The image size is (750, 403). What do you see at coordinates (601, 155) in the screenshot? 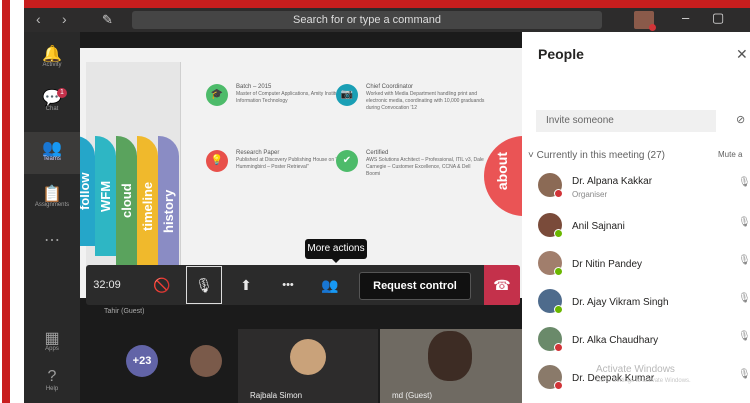
I see `section-label: Currently in this meeting (27)` at bounding box center [601, 155].